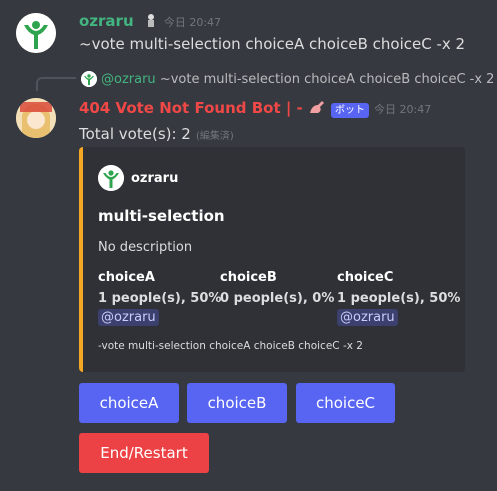  Describe the element at coordinates (129, 403) in the screenshot. I see `choiceA-button: choiceA` at that location.